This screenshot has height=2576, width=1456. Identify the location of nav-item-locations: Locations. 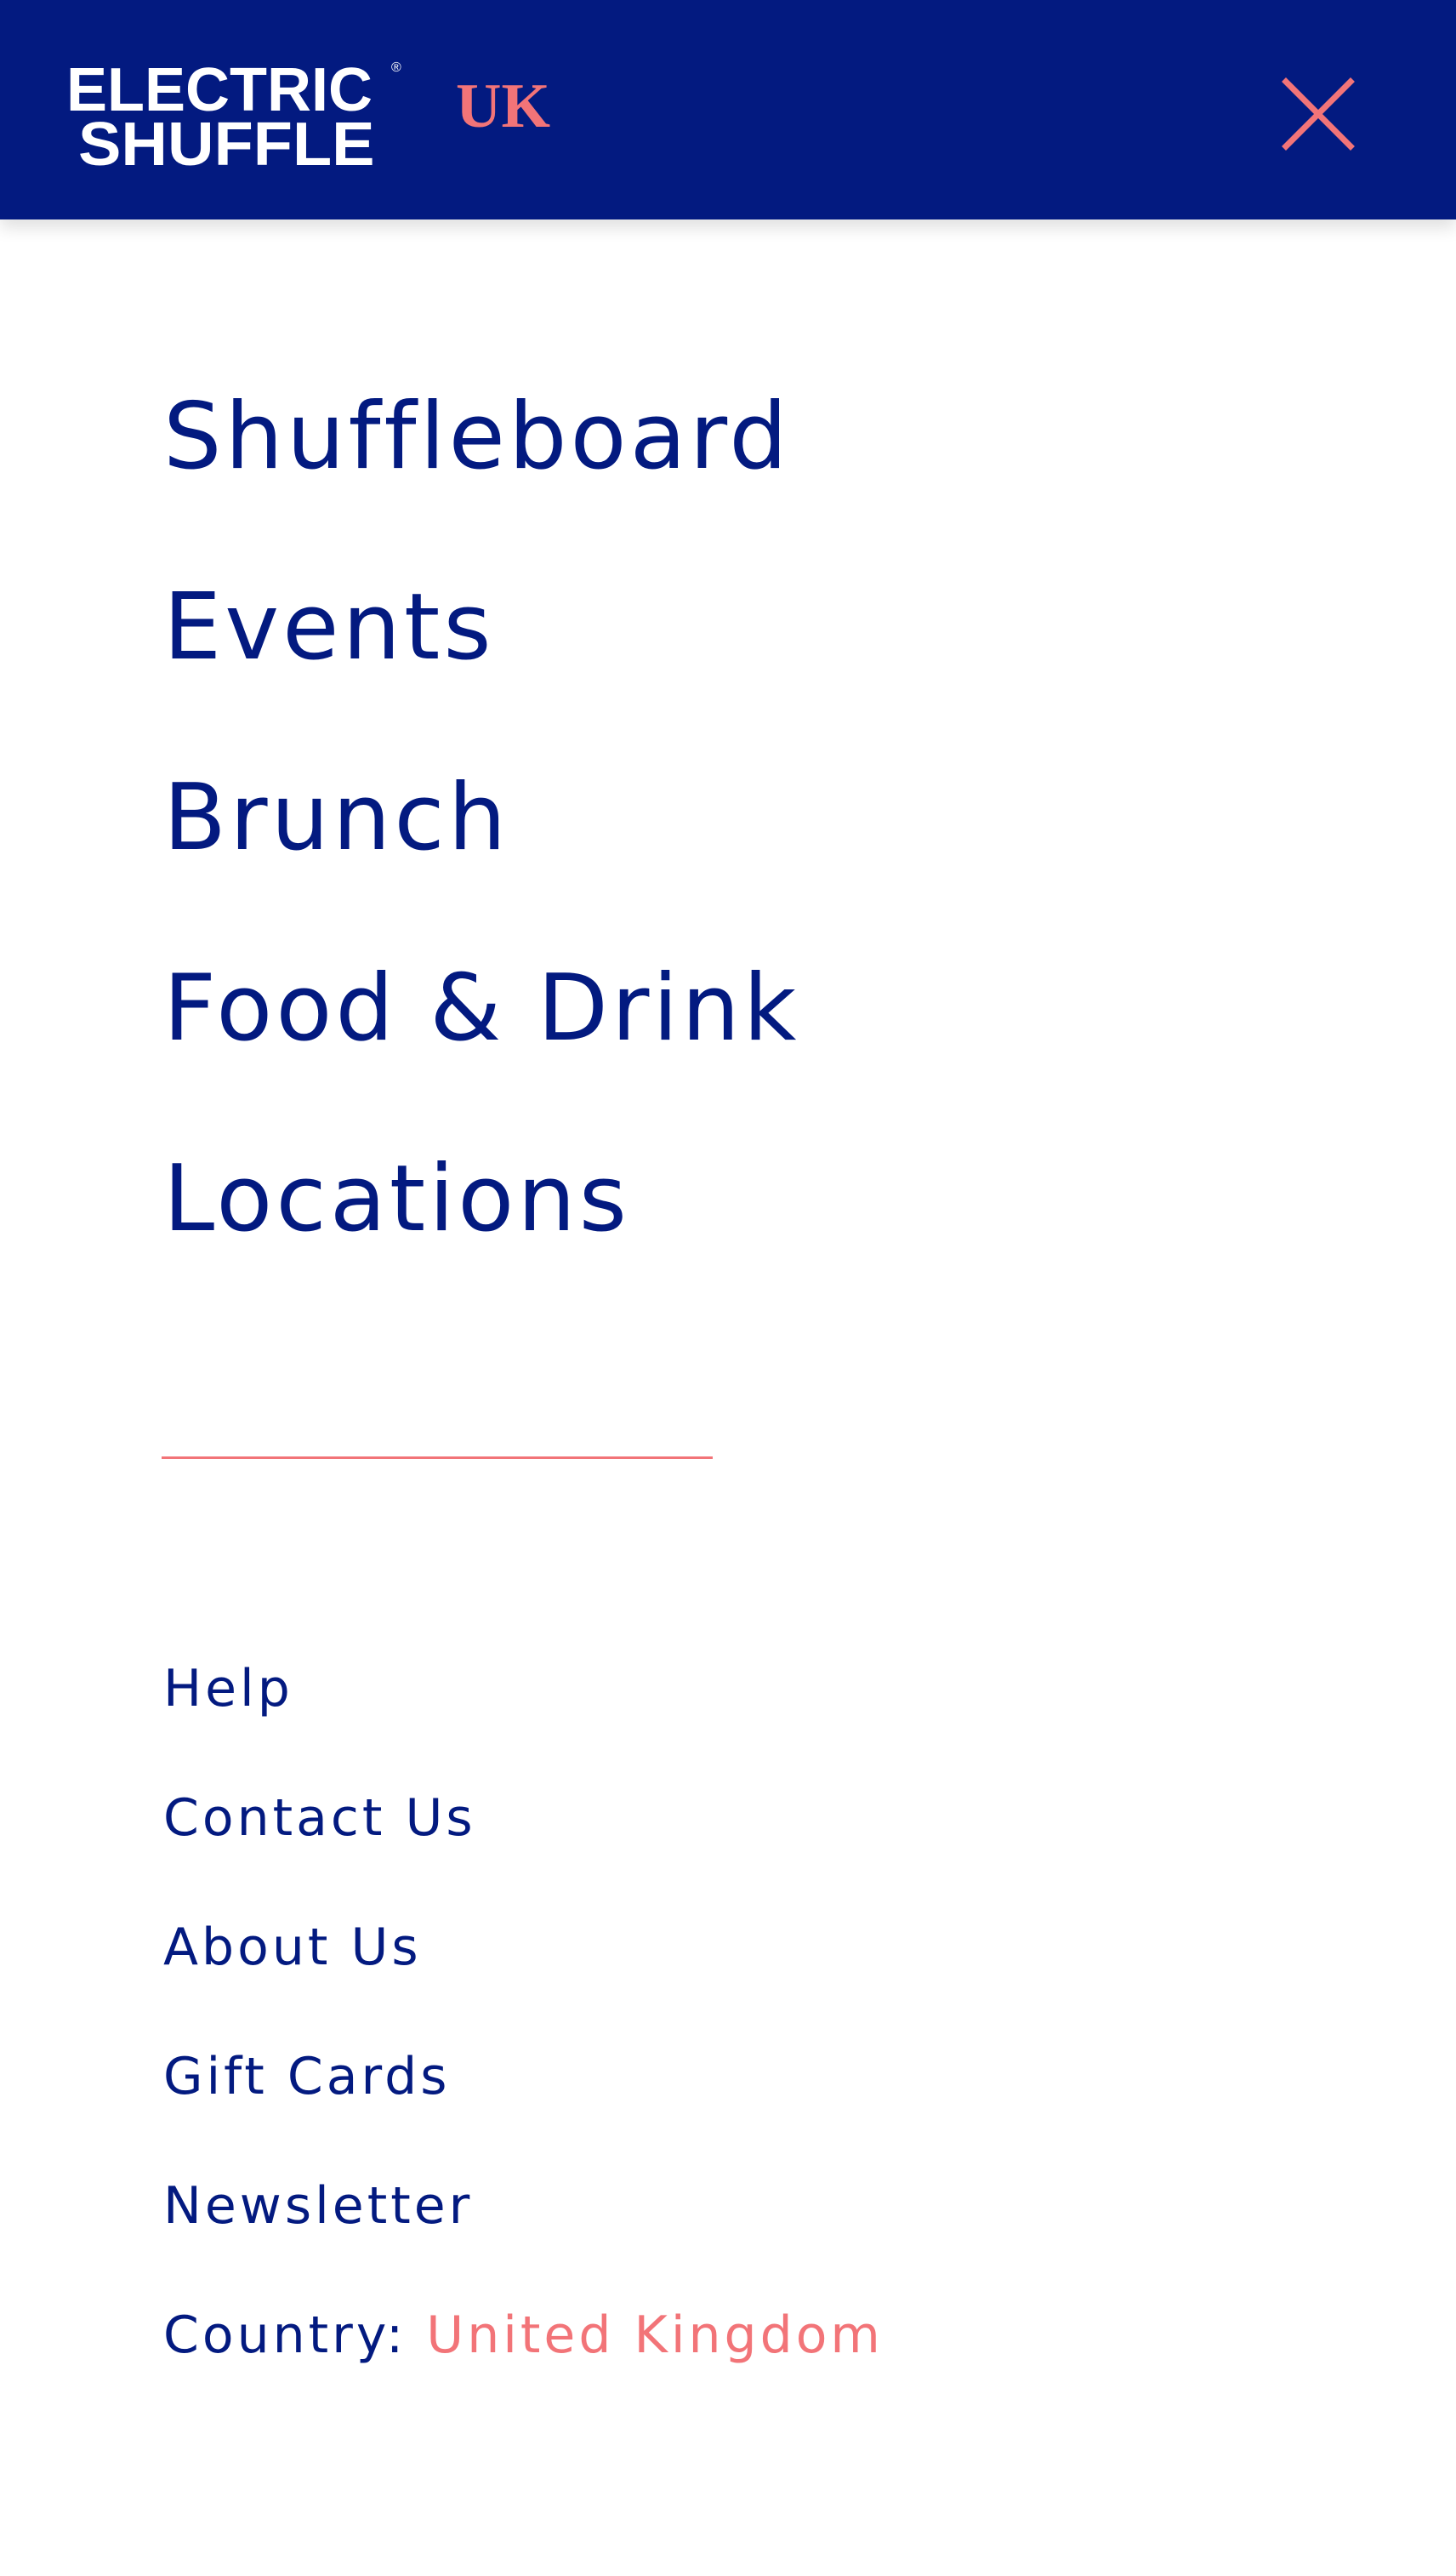
(396, 1200).